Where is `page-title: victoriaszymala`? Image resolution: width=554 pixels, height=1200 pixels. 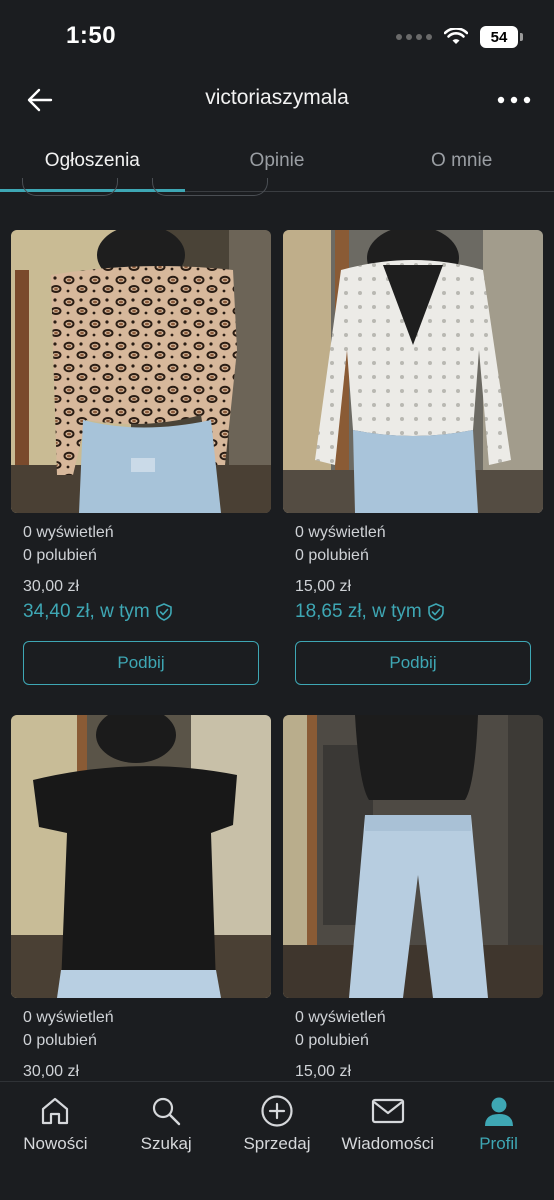
page-title: victoriaszymala is located at coordinates (277, 97).